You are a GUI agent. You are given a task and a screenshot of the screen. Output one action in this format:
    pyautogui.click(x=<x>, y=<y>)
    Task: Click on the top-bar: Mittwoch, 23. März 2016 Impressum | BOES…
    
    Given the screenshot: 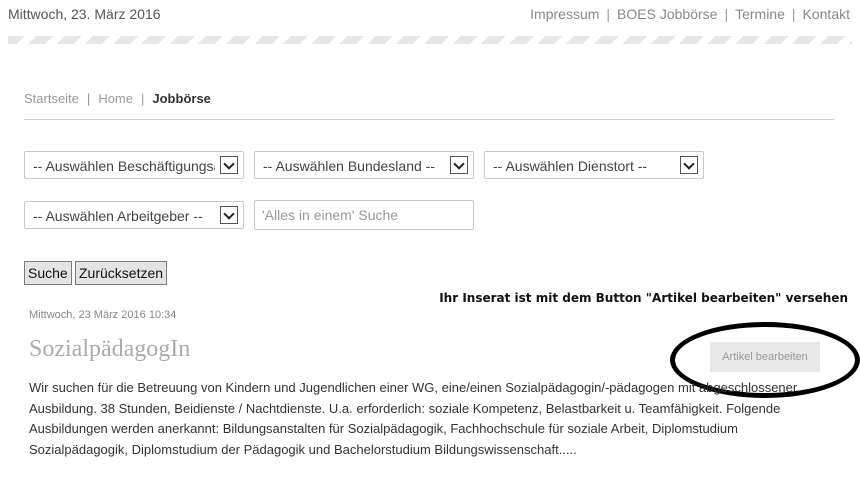 What is the action you would take?
    pyautogui.click(x=430, y=15)
    